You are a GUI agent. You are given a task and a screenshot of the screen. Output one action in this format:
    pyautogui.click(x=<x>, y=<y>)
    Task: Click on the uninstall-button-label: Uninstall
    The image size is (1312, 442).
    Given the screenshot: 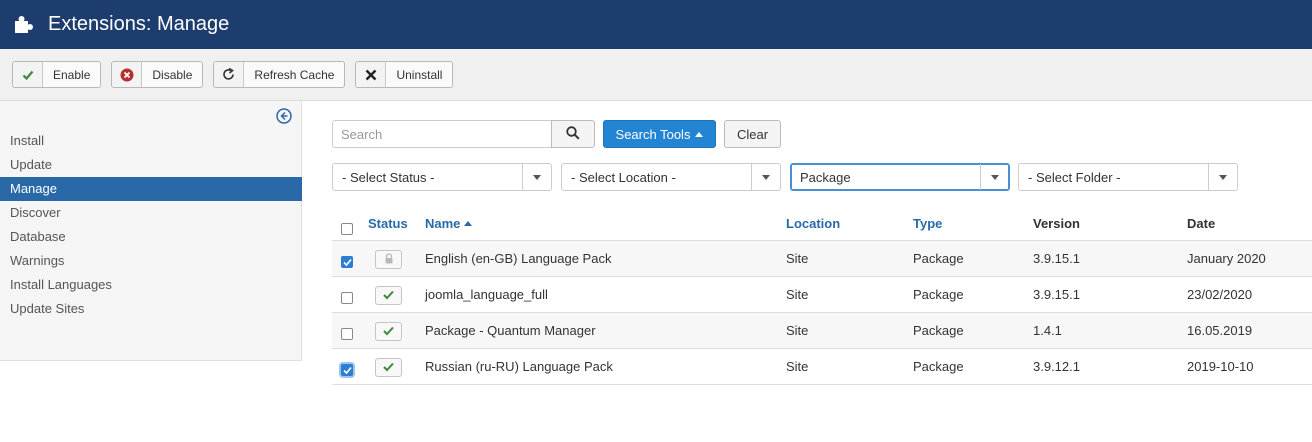 What is the action you would take?
    pyautogui.click(x=419, y=74)
    